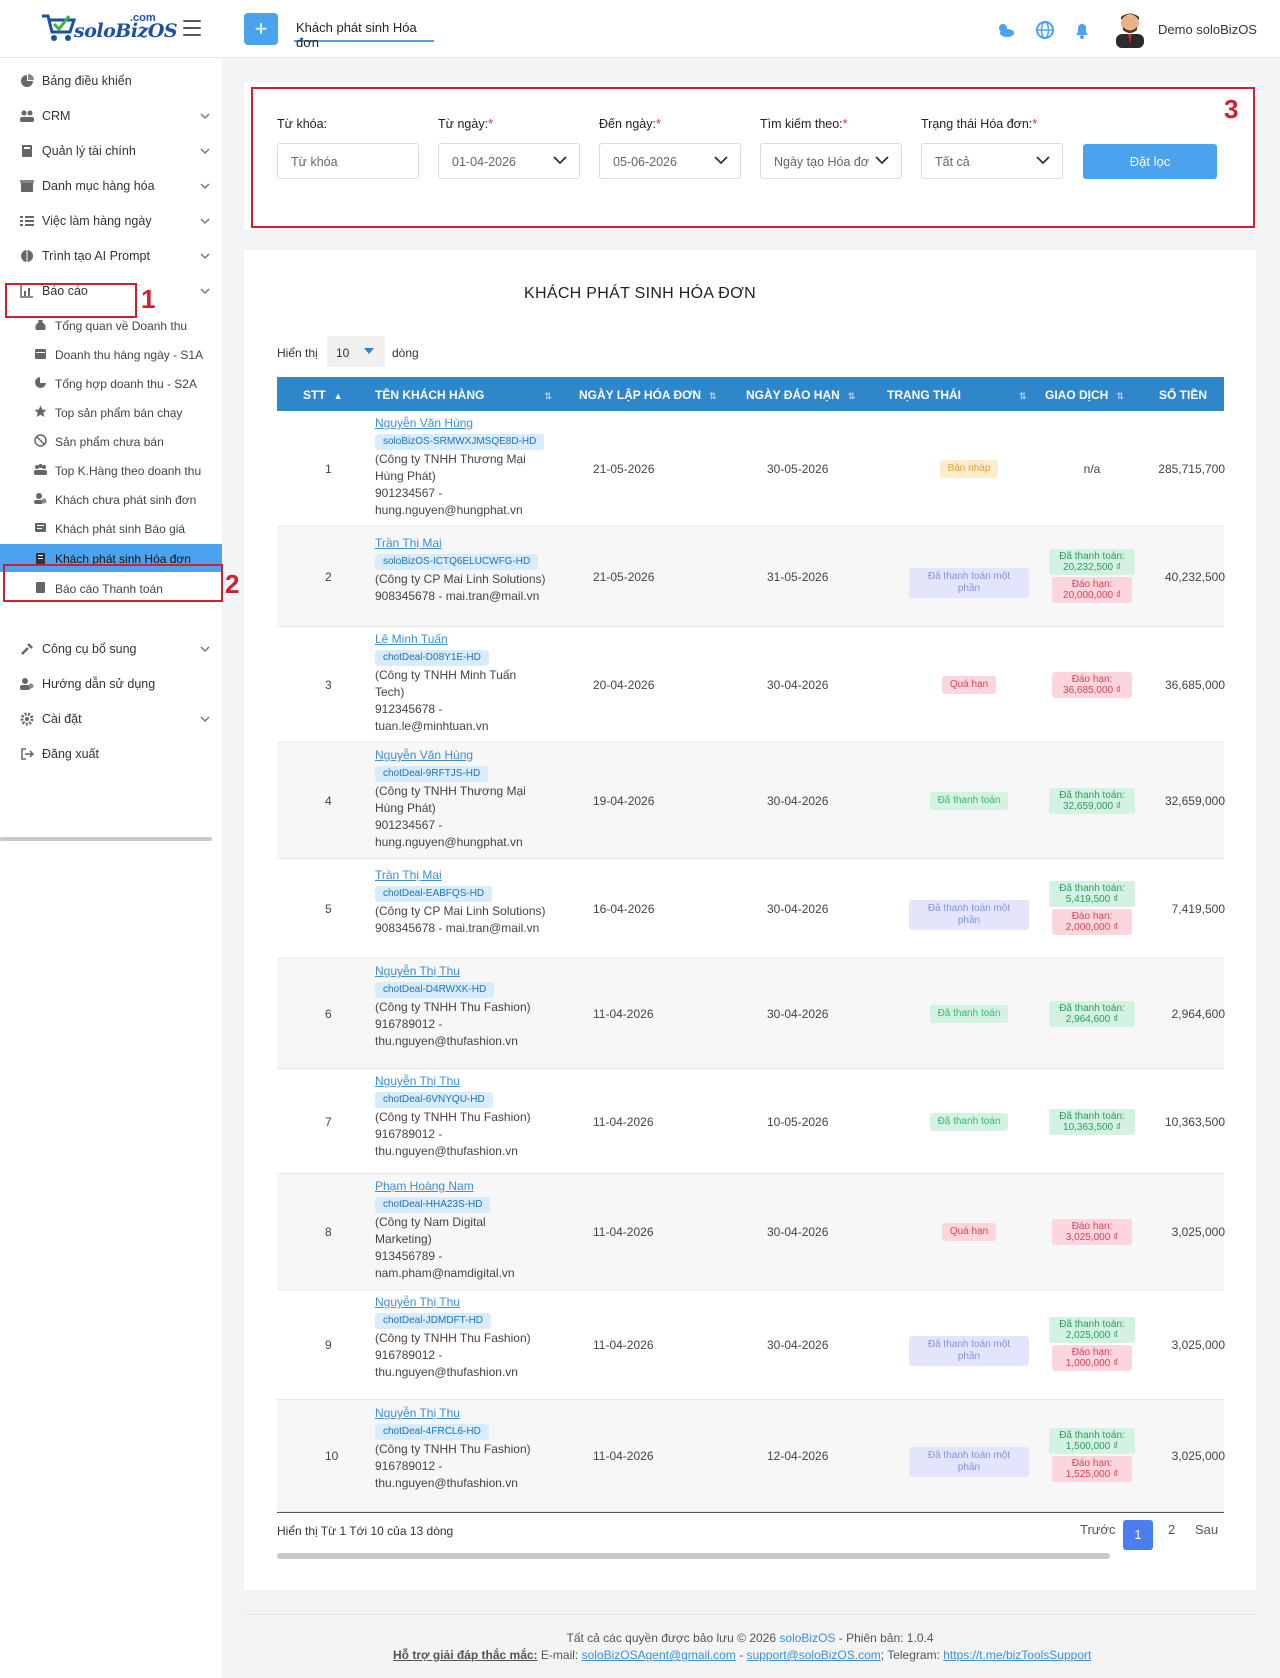 This screenshot has height=1678, width=1280. What do you see at coordinates (1206, 1529) in the screenshot?
I see `pager-next: Sau` at bounding box center [1206, 1529].